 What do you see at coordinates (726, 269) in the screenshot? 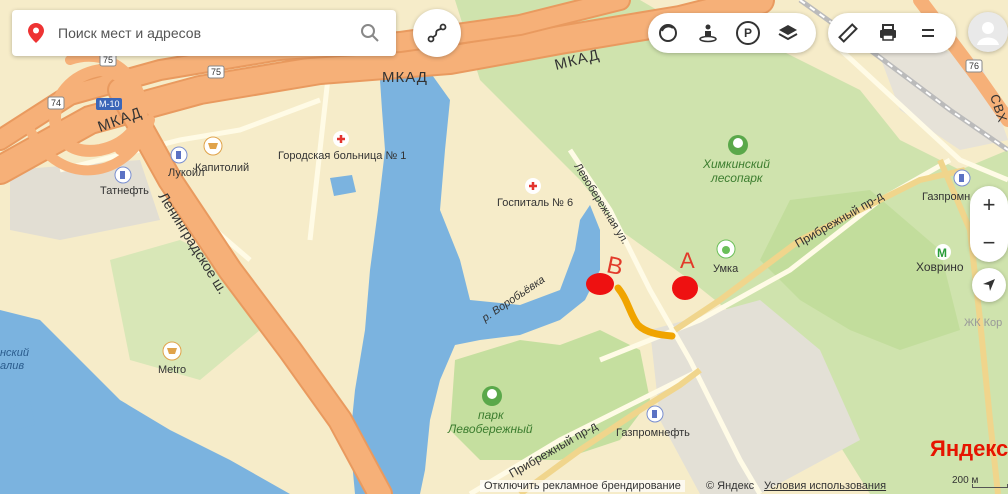
I see `label-umka: Умка` at bounding box center [726, 269].